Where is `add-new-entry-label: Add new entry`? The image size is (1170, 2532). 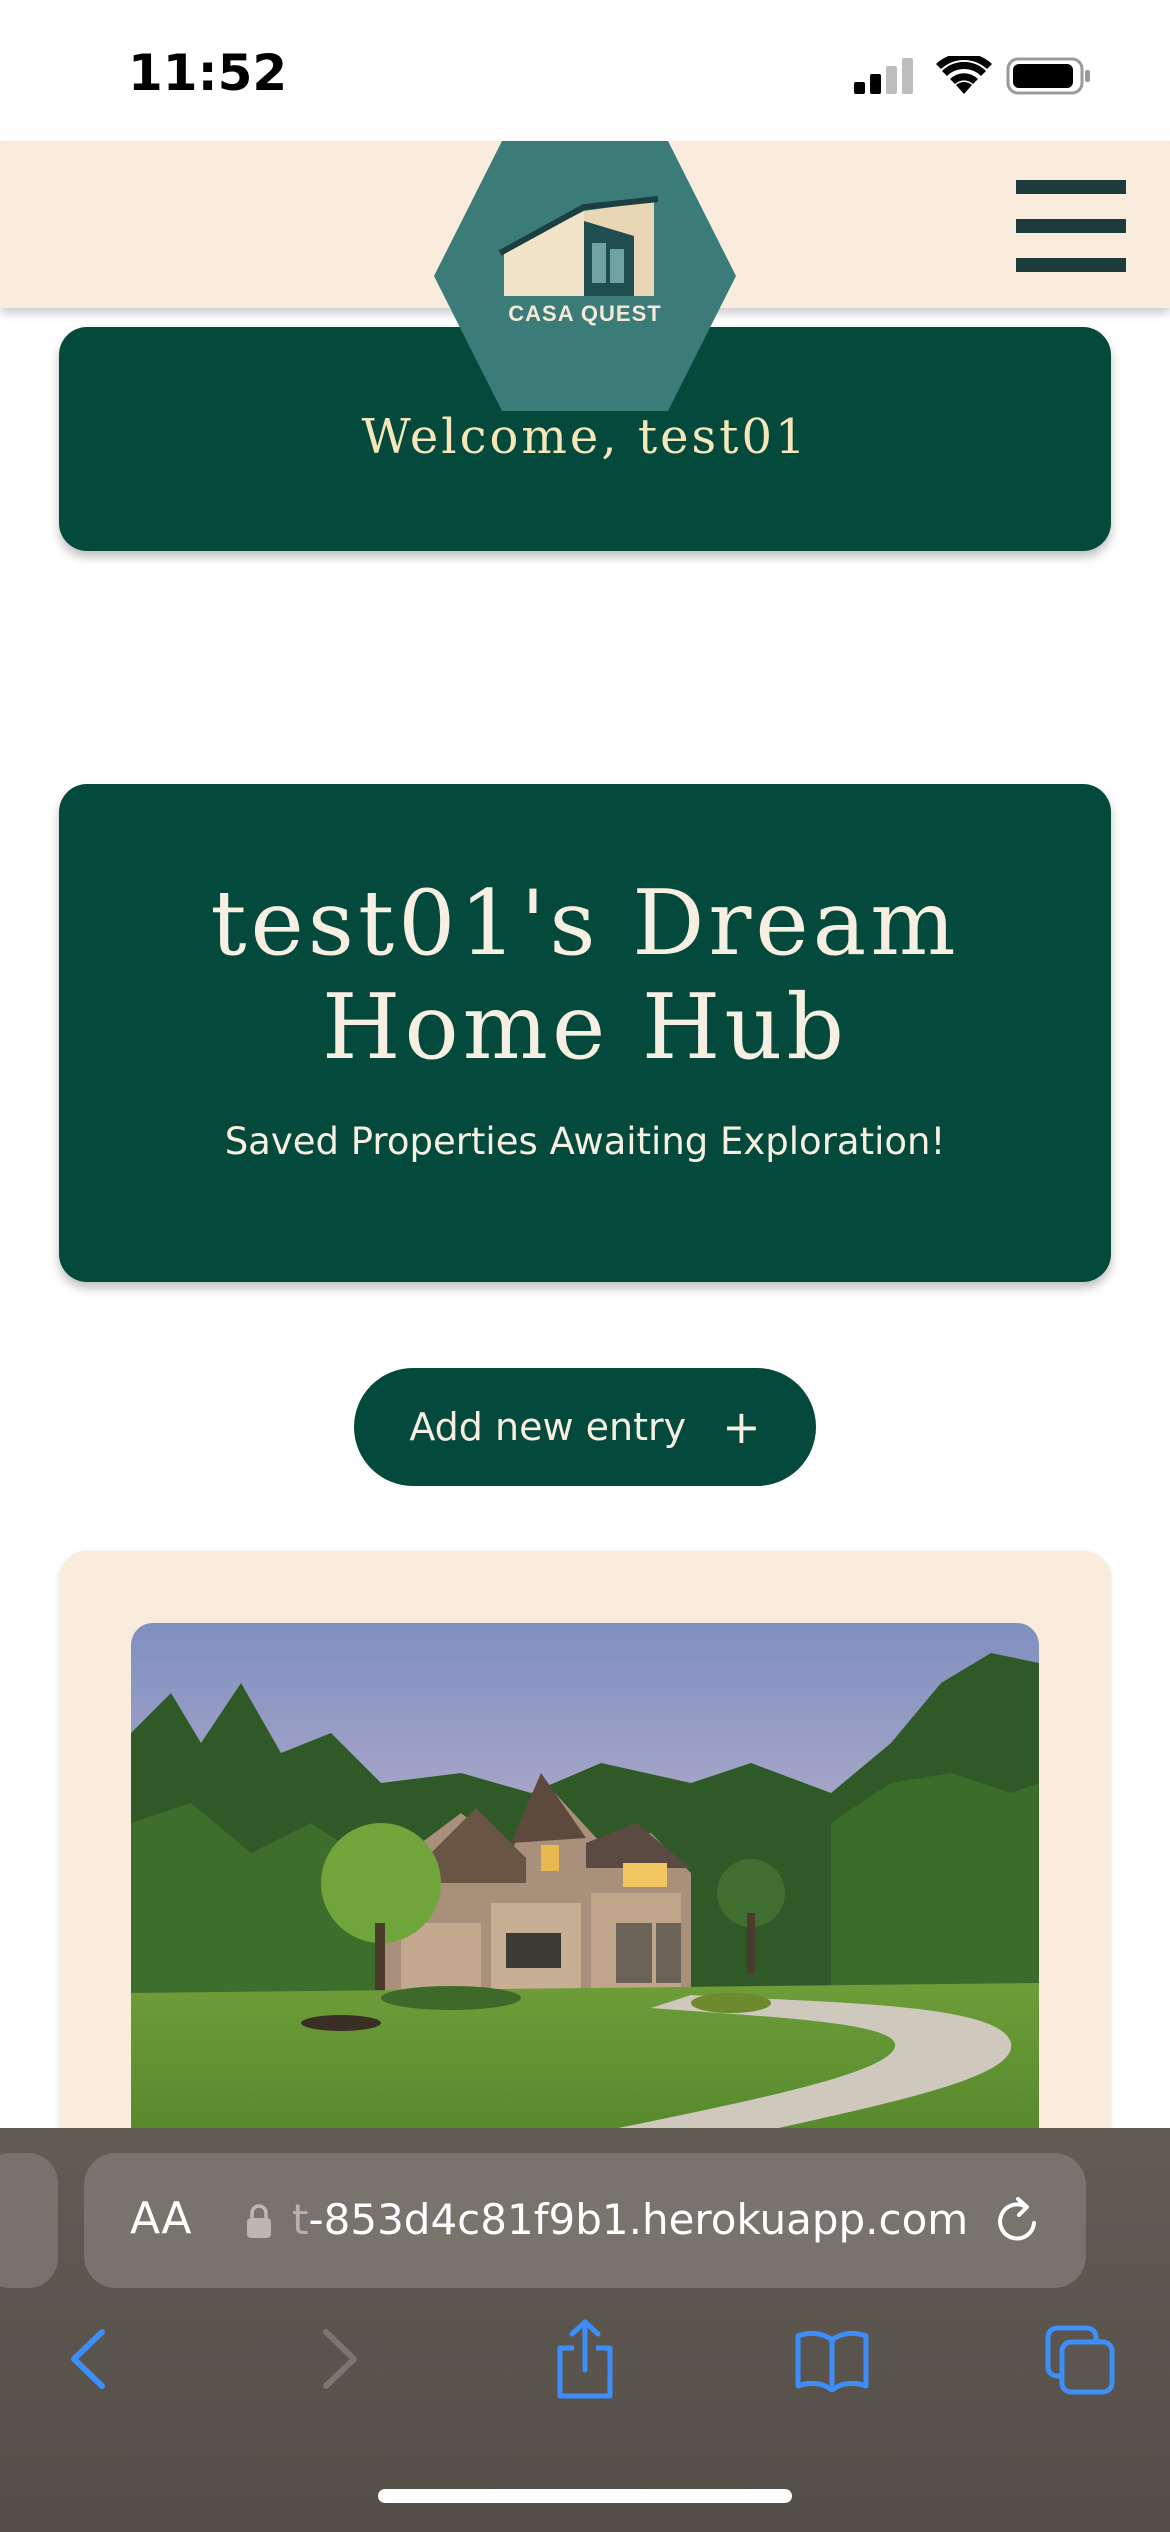 add-new-entry-label: Add new entry is located at coordinates (548, 1427).